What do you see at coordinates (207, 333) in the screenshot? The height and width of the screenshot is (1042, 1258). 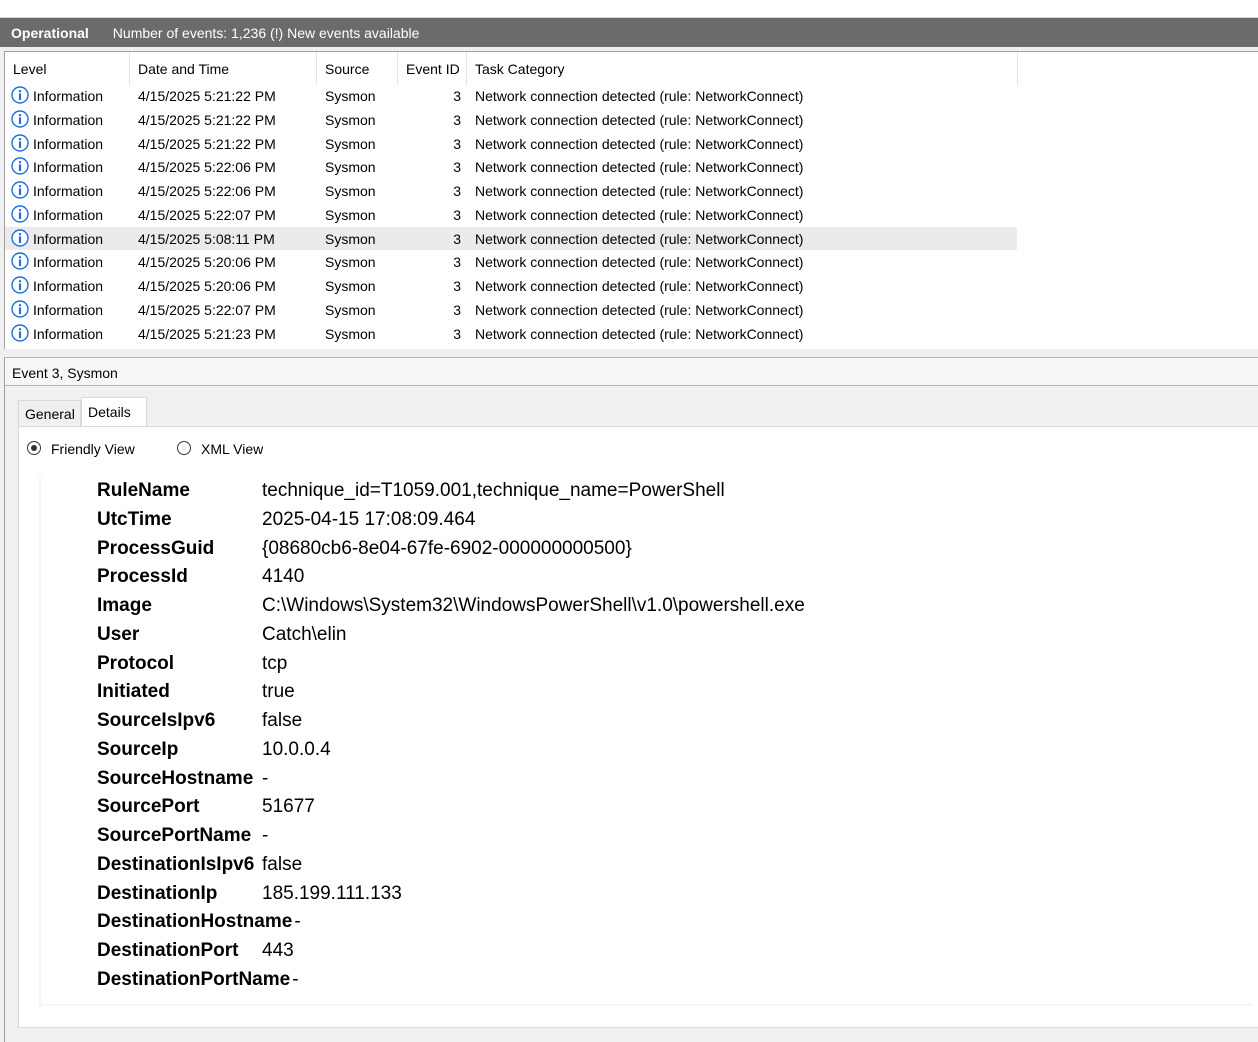 I see `event-datetime: 4/15/2025 5:21:23 PM` at bounding box center [207, 333].